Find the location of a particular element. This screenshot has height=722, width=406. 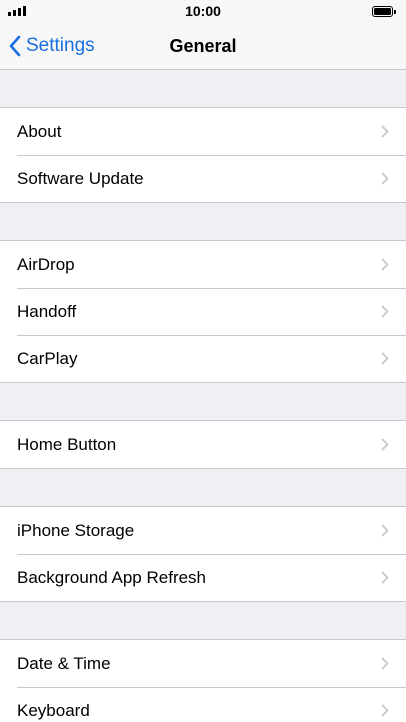

list-item-label: CarPlay is located at coordinates (47, 358).